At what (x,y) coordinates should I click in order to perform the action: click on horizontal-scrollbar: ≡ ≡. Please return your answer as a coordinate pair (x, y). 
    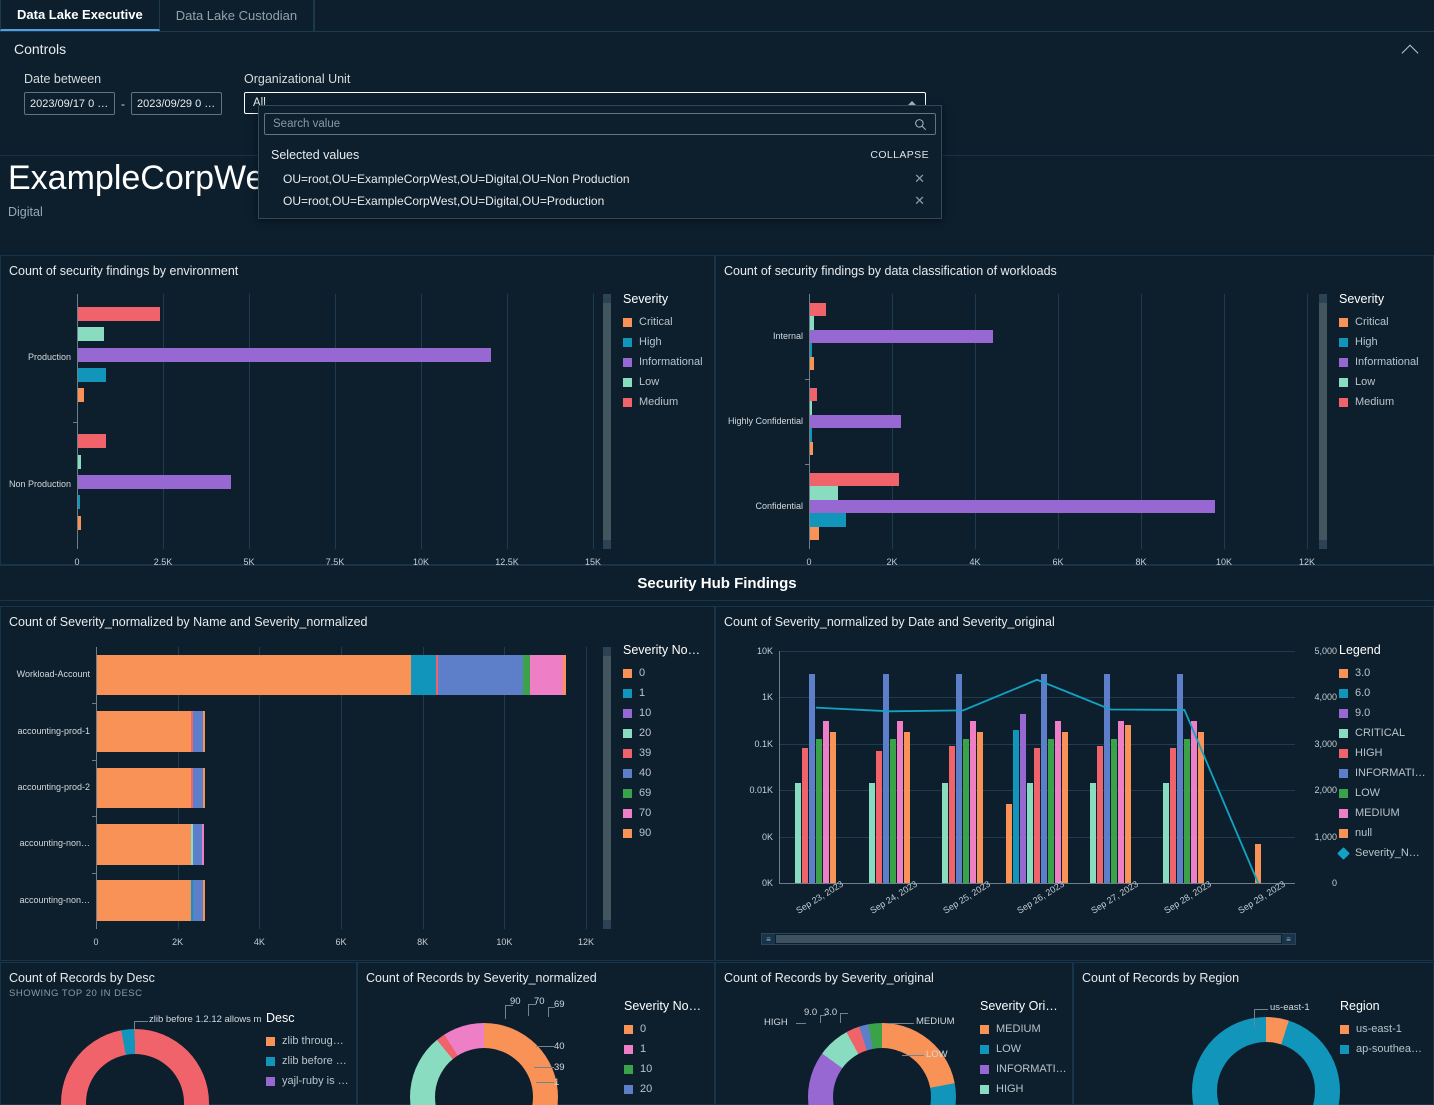
    Looking at the image, I should click on (1028, 939).